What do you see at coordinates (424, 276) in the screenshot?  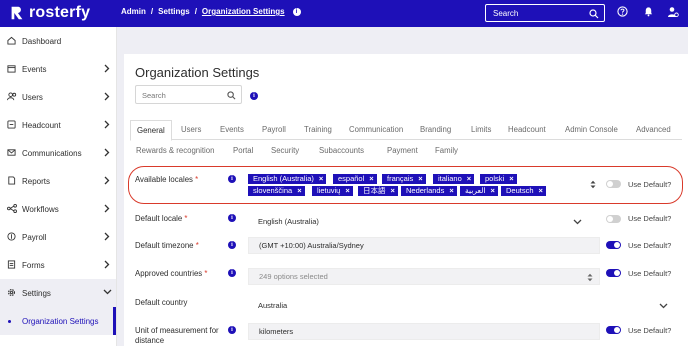 I see `approved-countries-select: 249 options selected` at bounding box center [424, 276].